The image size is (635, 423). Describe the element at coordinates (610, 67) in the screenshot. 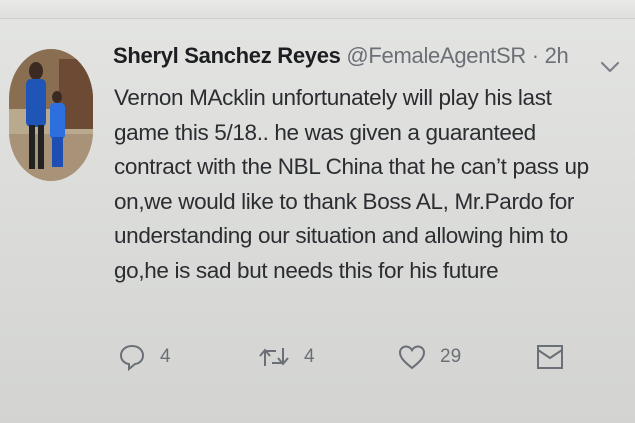

I see `chevron-down-icon` at that location.